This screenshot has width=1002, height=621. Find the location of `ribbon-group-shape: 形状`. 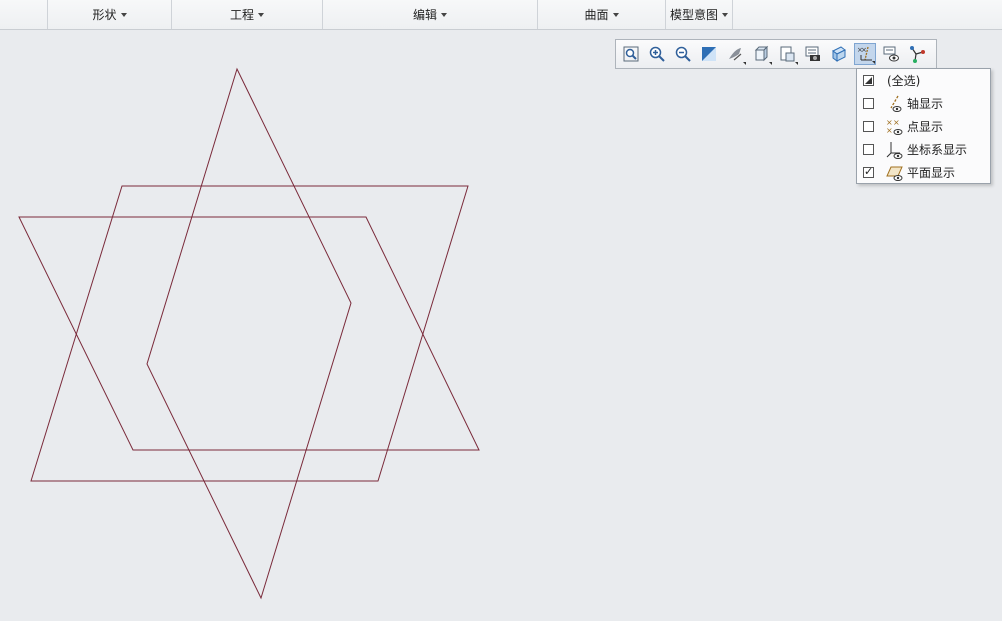

ribbon-group-shape: 形状 is located at coordinates (109, 14).